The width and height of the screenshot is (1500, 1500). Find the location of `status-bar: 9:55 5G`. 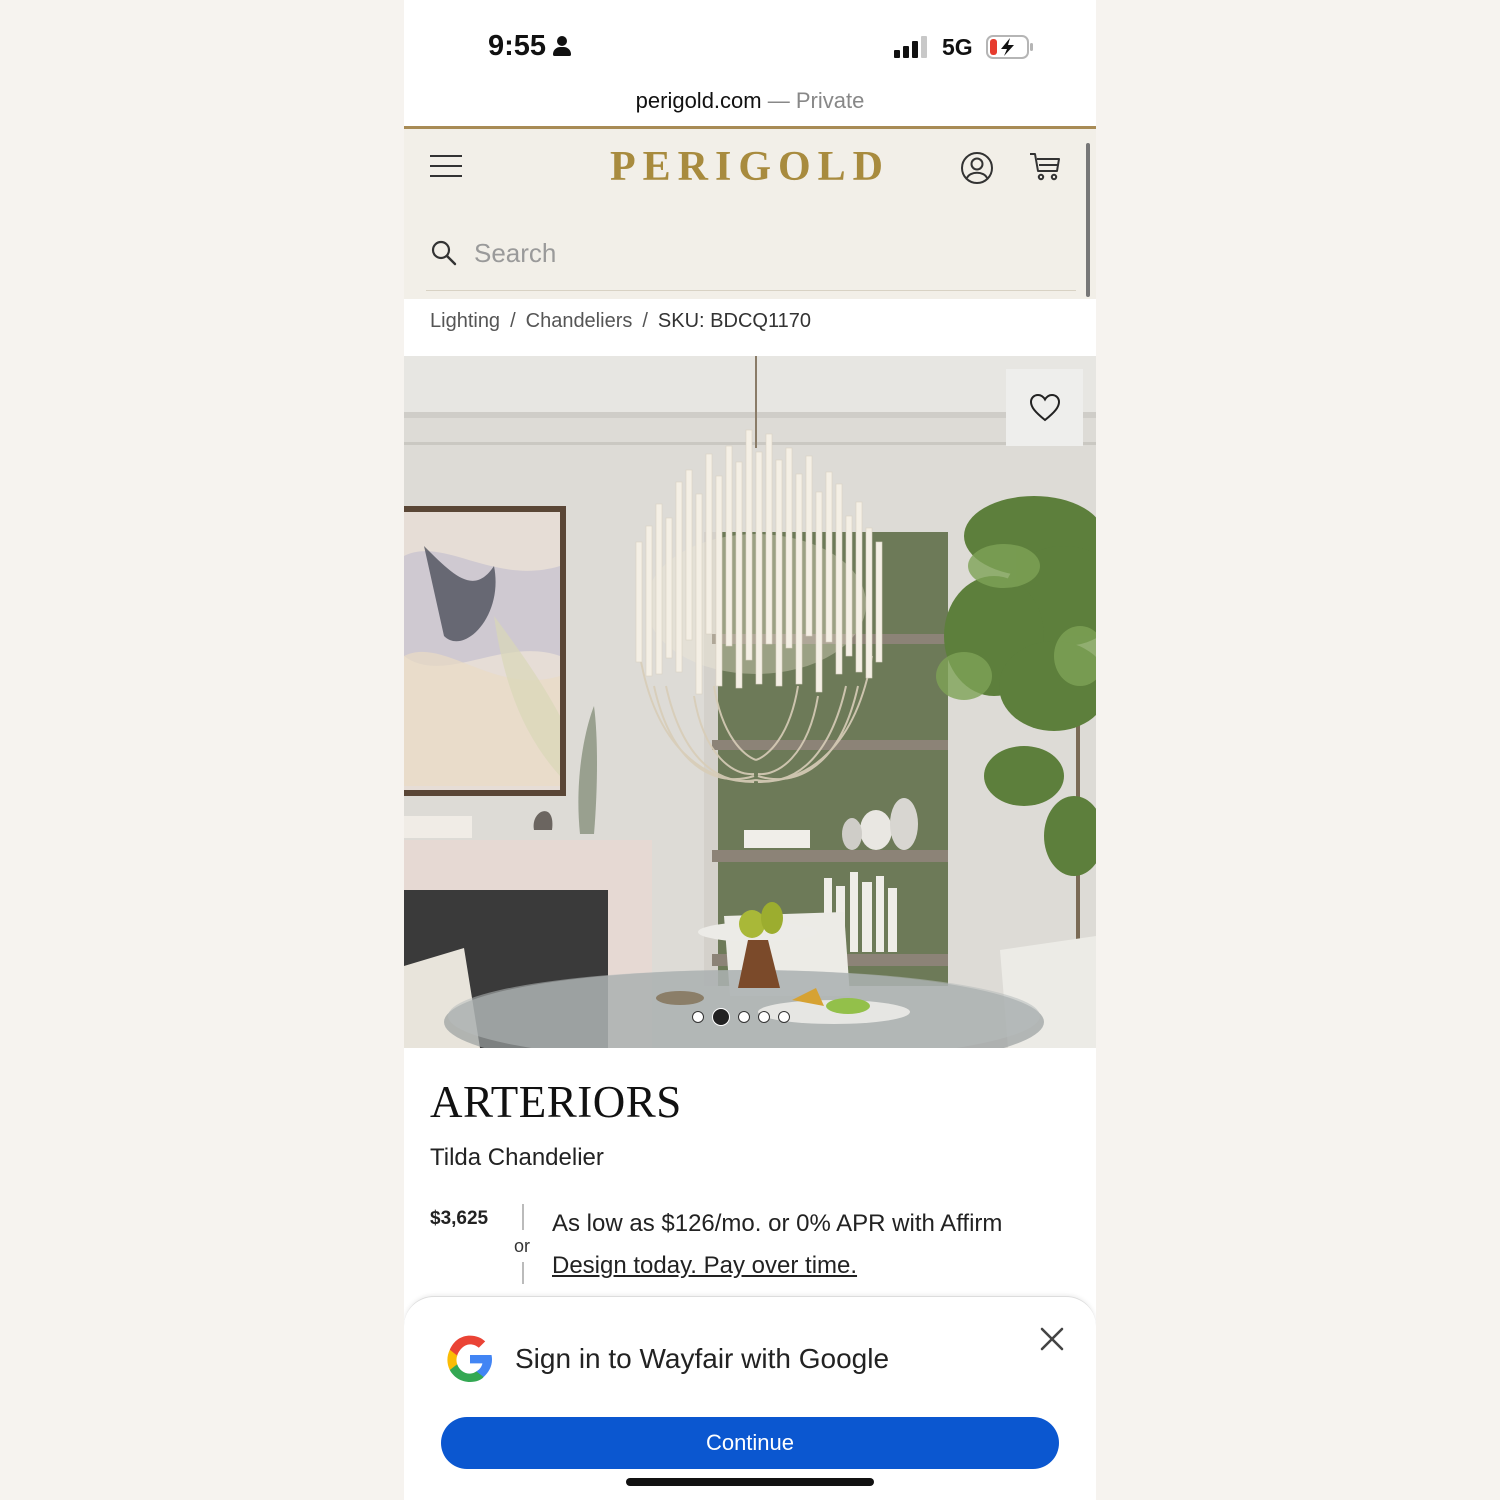

status-bar: 9:55 5G is located at coordinates (750, 40).